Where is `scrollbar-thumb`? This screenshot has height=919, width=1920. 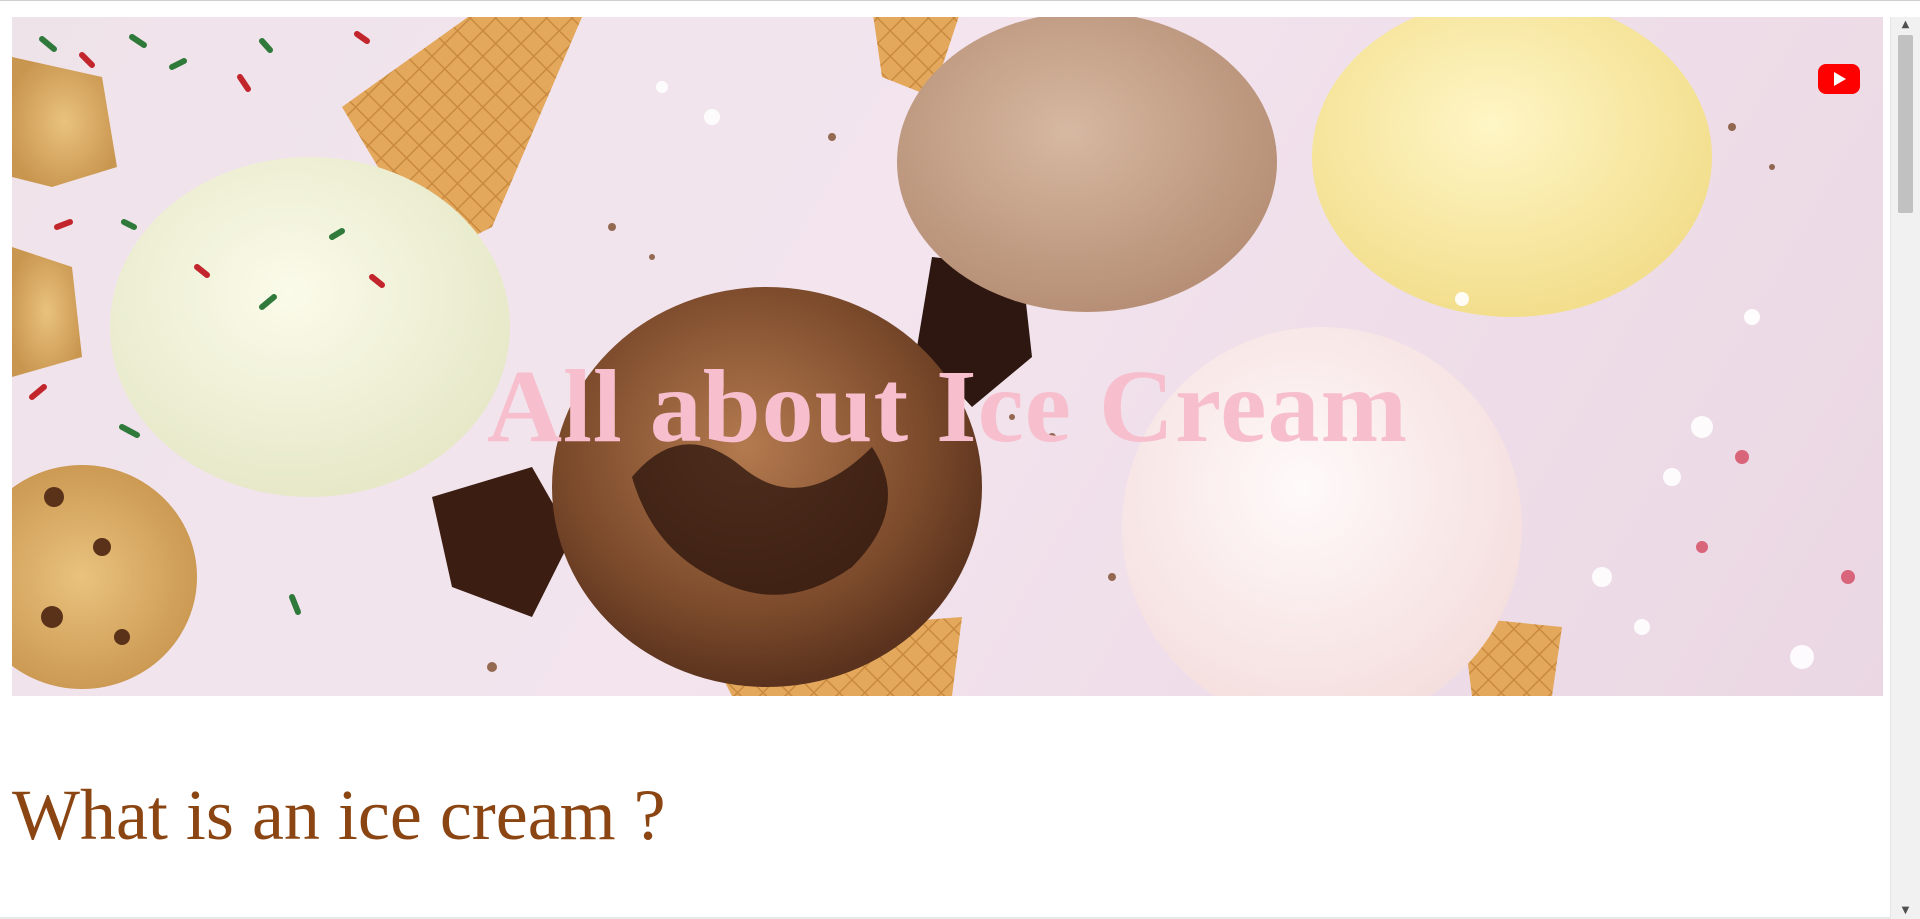 scrollbar-thumb is located at coordinates (1905, 124).